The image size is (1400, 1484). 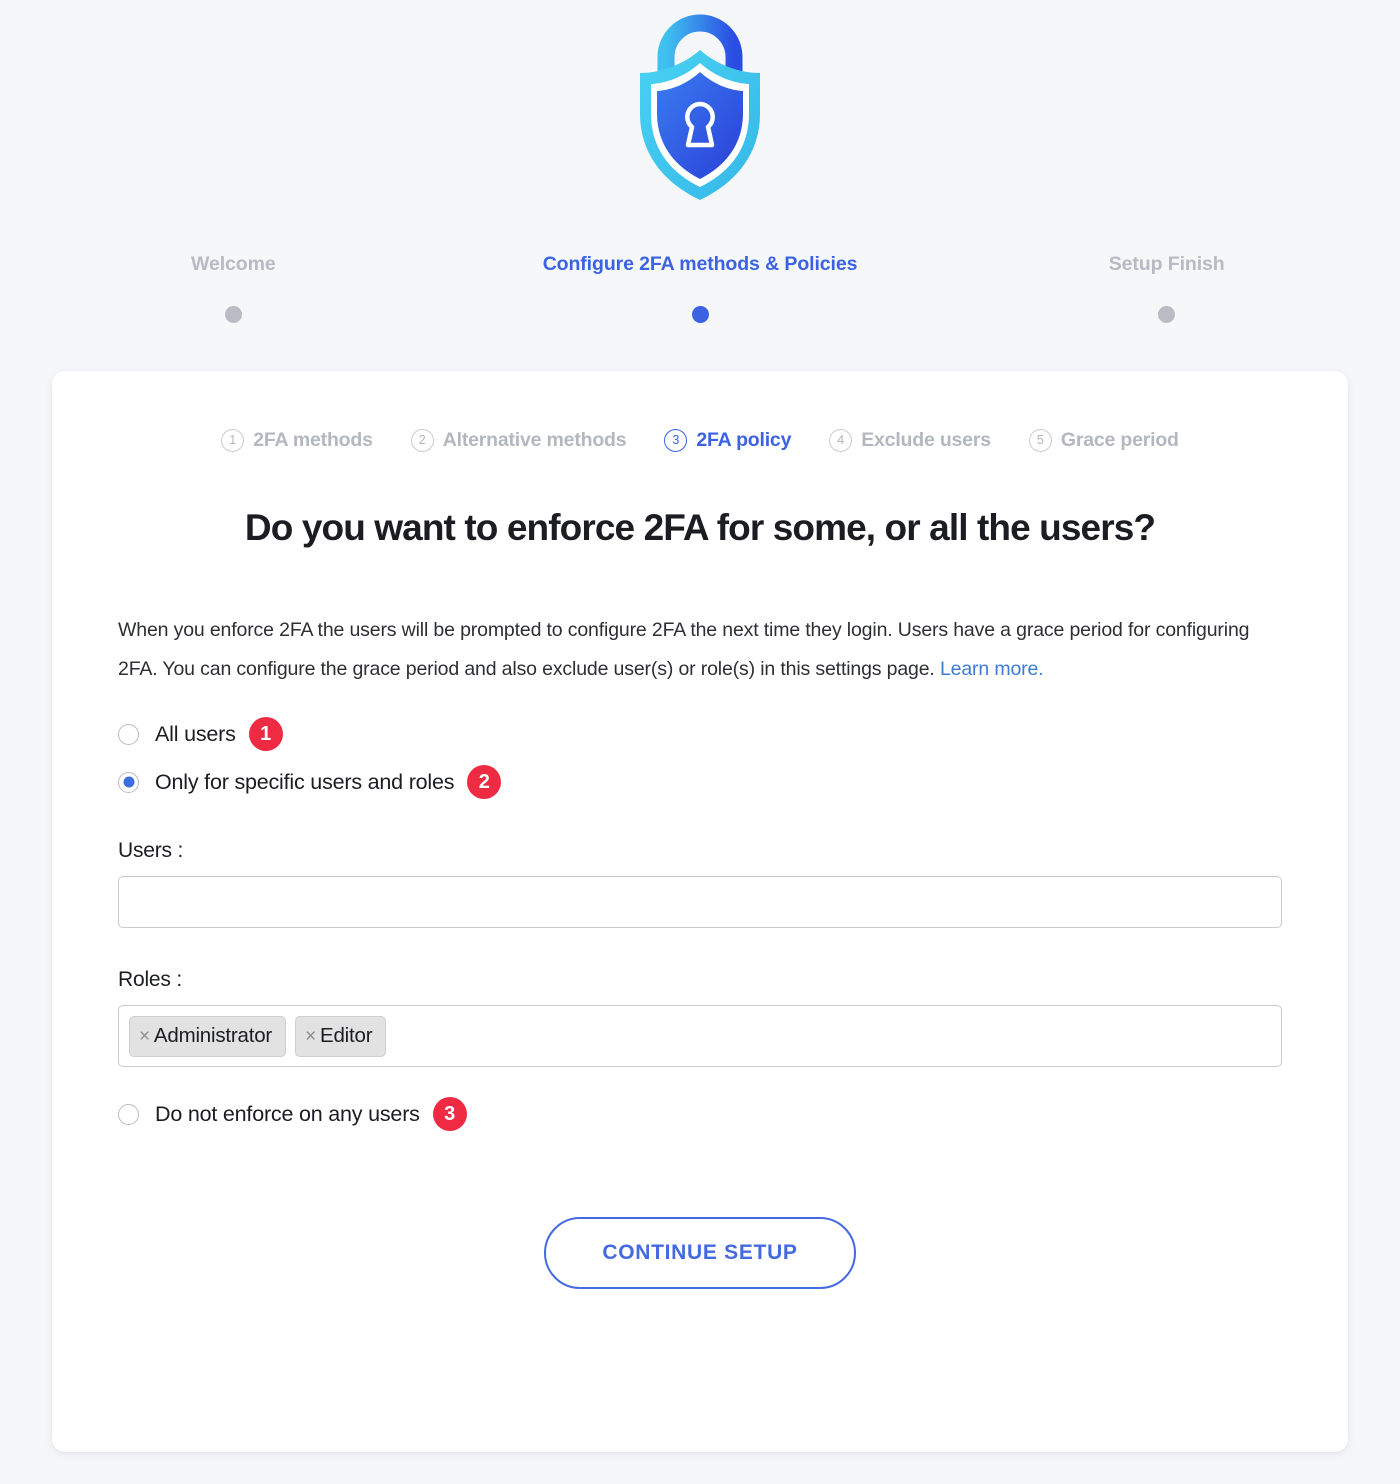 I want to click on substep-number: 1, so click(x=233, y=440).